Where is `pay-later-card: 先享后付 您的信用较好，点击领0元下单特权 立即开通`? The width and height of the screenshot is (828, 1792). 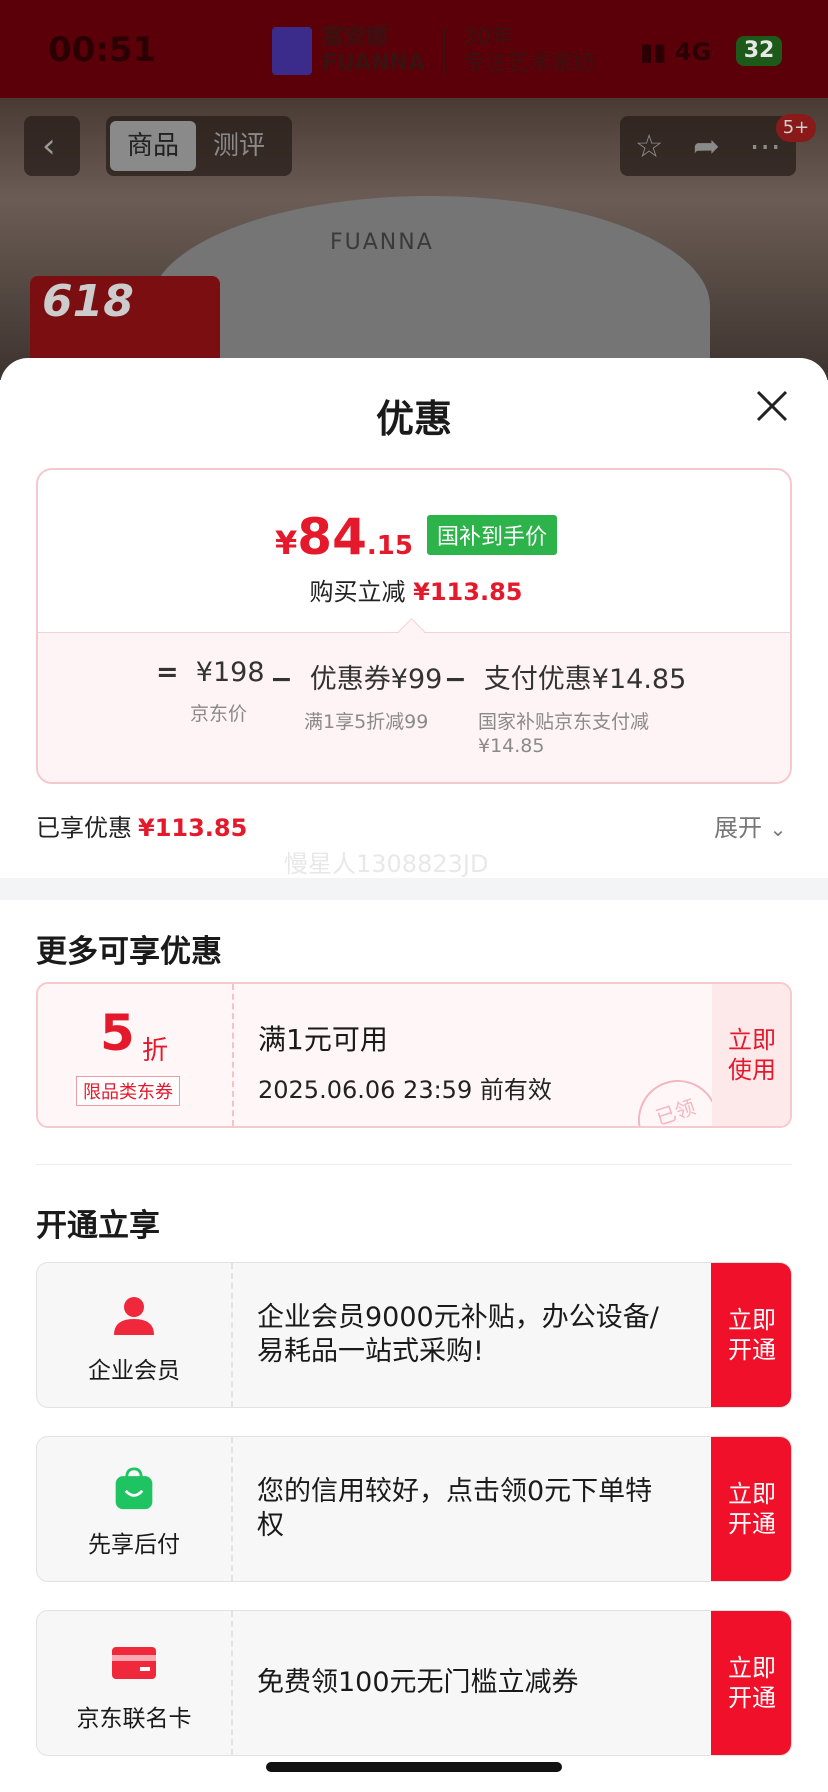 pay-later-card: 先享后付 您的信用较好，点击领0元下单特权 立即开通 is located at coordinates (414, 1509).